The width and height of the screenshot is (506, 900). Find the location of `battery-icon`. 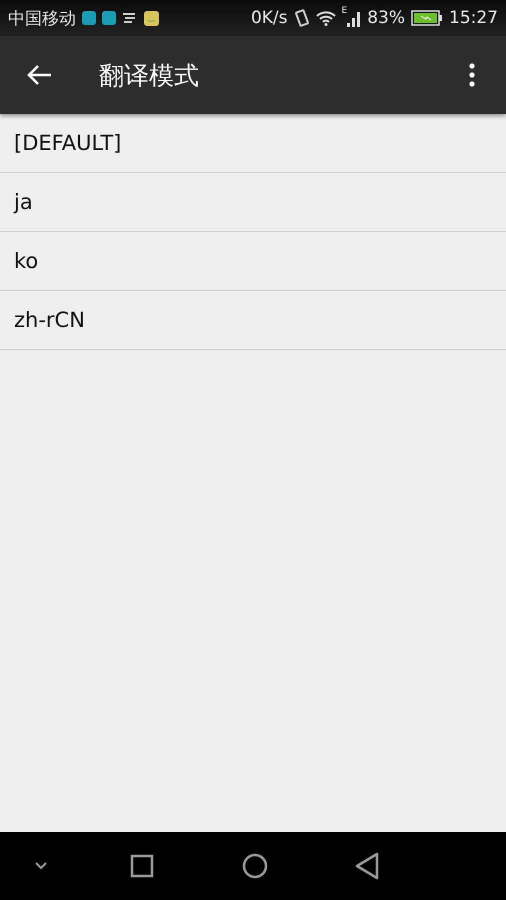

battery-icon is located at coordinates (427, 18).